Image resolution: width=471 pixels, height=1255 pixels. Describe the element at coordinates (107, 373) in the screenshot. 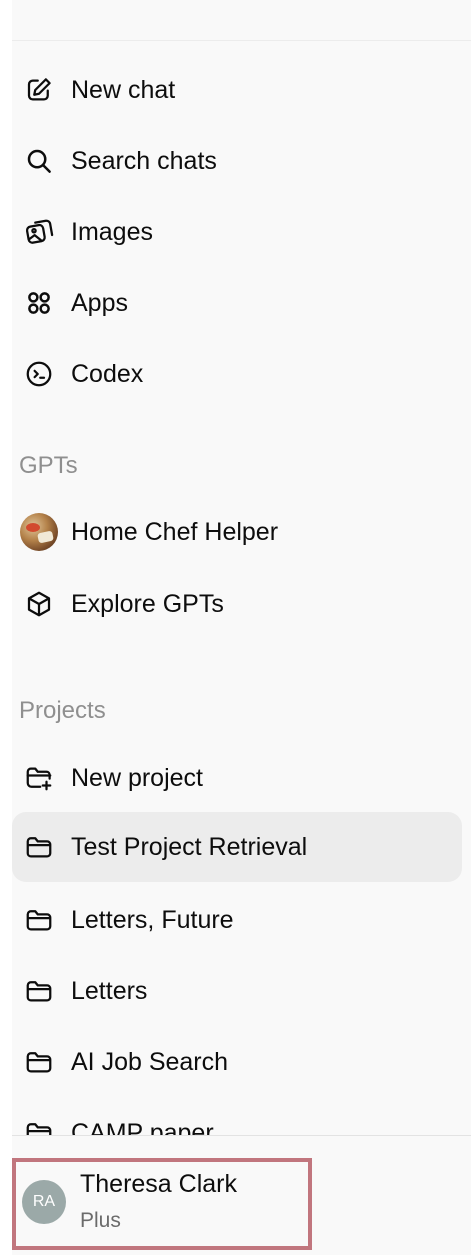

I see `codex-label: Codex` at that location.